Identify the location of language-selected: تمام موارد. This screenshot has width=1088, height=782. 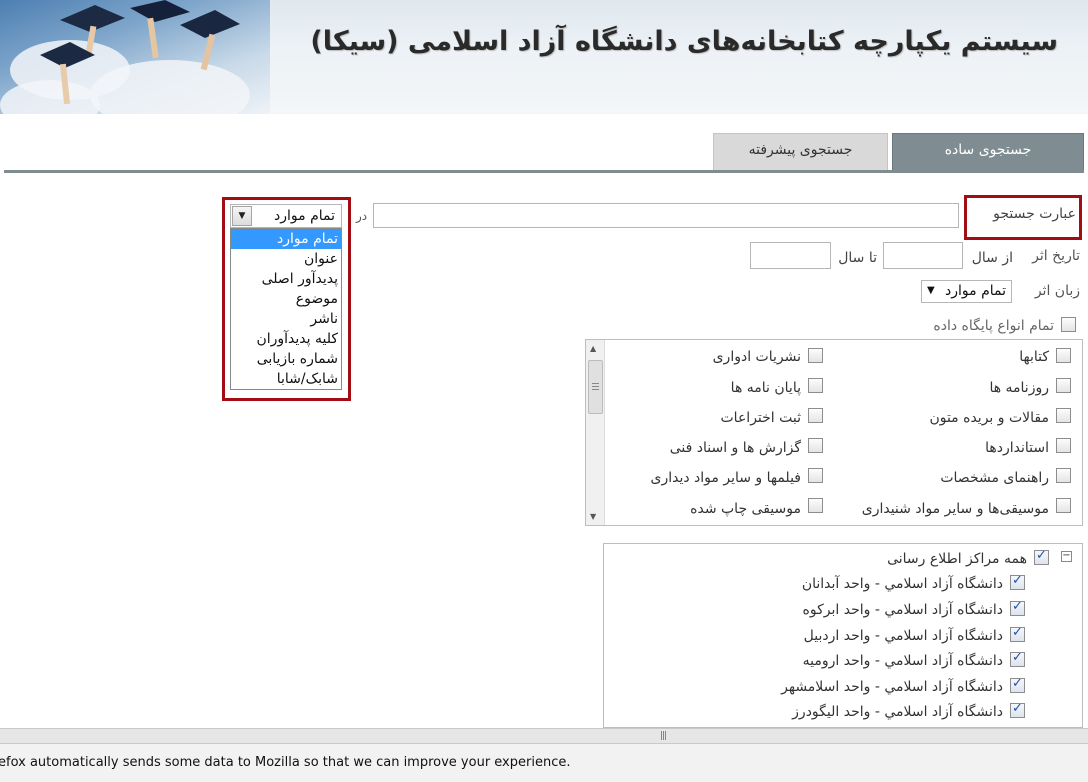
(975, 291).